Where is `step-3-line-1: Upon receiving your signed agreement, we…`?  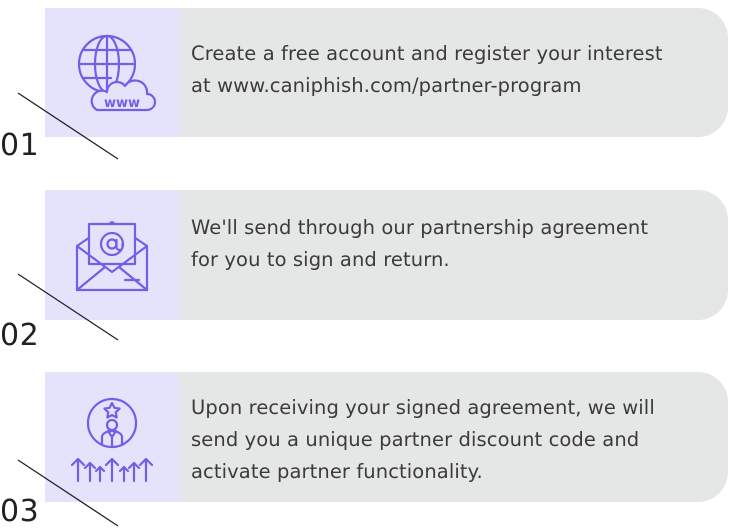 step-3-line-1: Upon receiving your signed agreement, we… is located at coordinates (423, 407).